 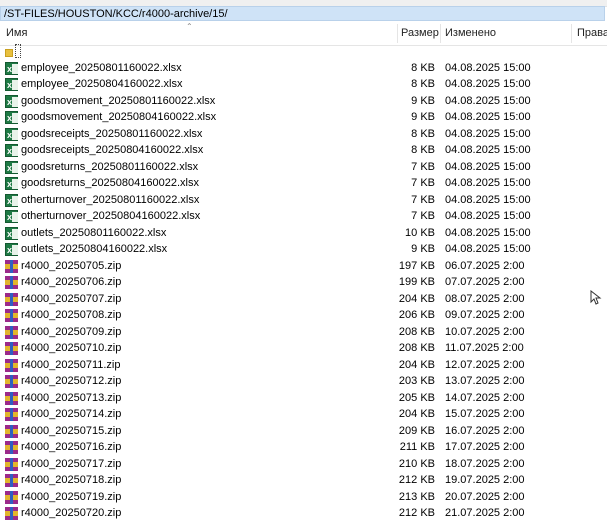 I want to click on file-modified: 21.07.2025 2:00, so click(x=485, y=513).